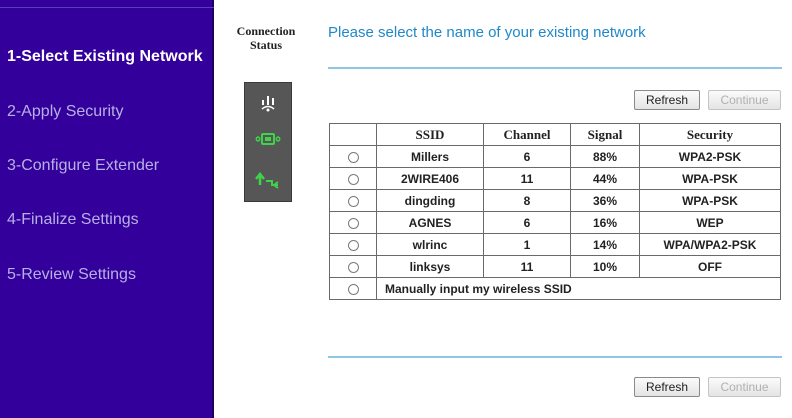 The height and width of the screenshot is (418, 792). I want to click on security-cell: WPA2-PSK, so click(710, 156).